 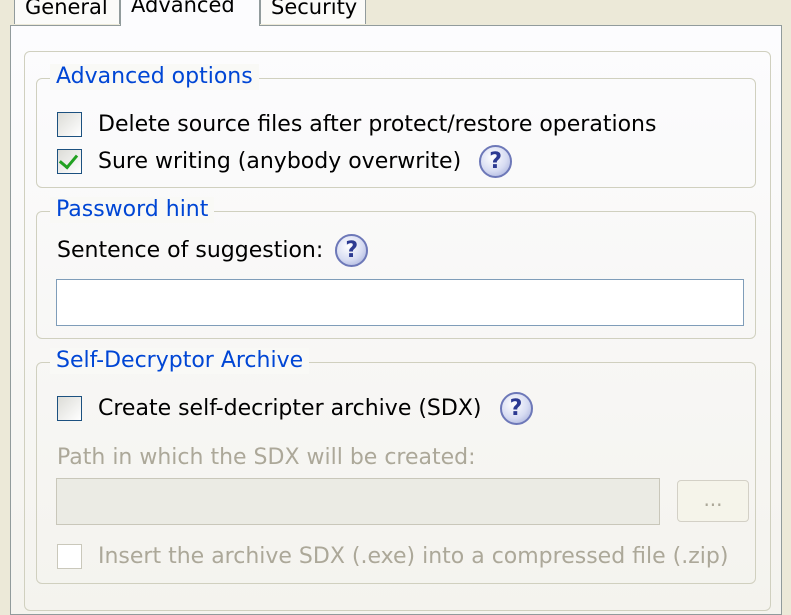 I want to click on sure-writing-checkbox, so click(x=69, y=161).